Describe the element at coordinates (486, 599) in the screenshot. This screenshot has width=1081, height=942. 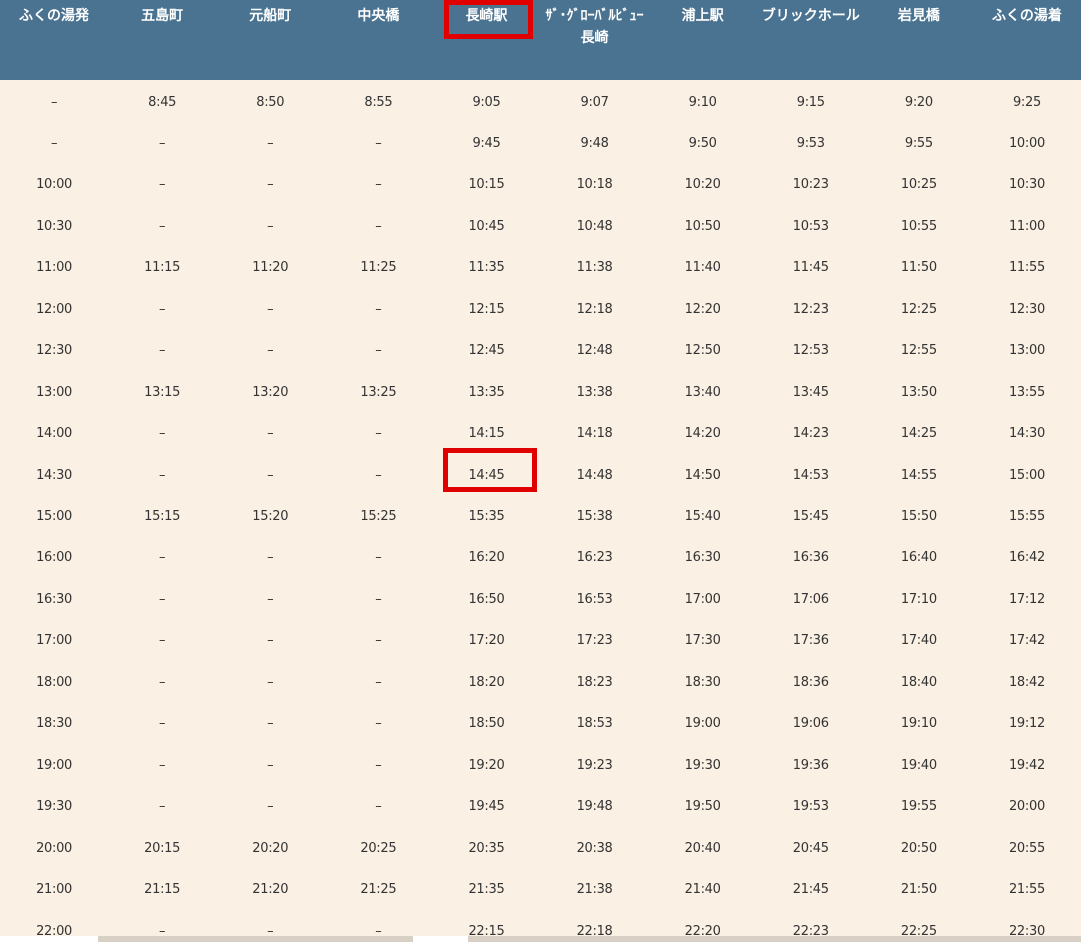
I see `time-cell: 16:50` at that location.